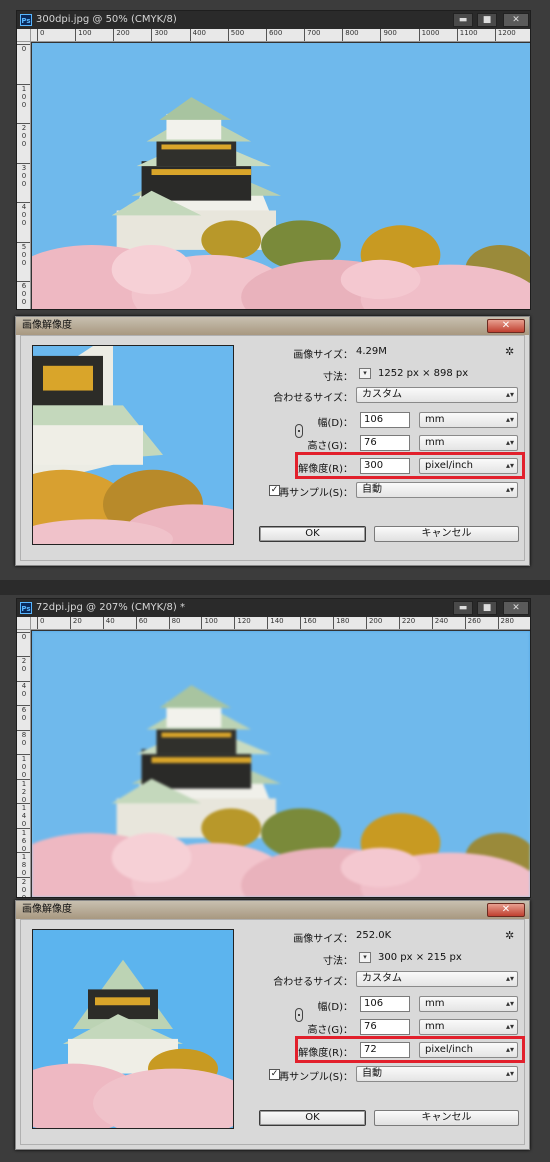  I want to click on resolution-input: 300, so click(385, 466).